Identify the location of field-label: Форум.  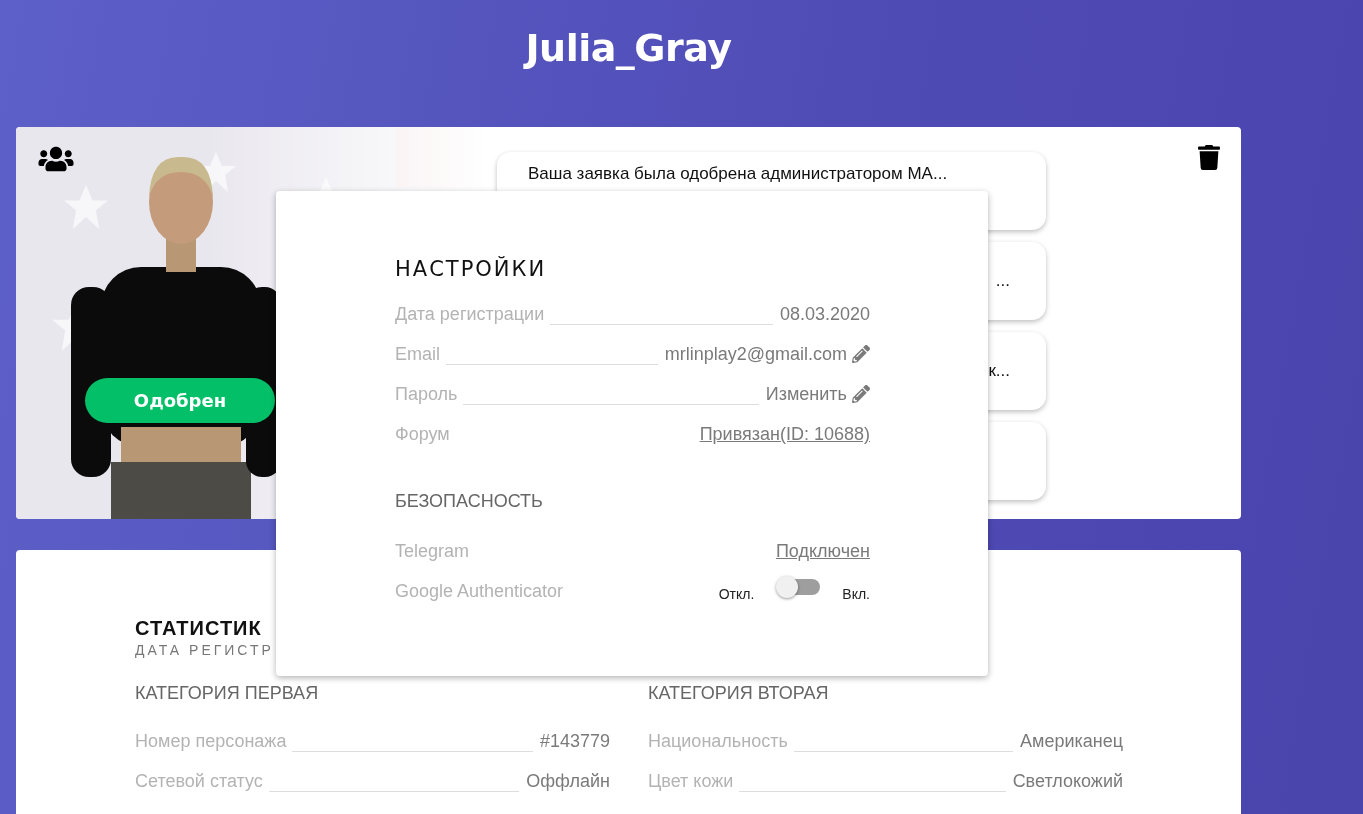
(422, 434).